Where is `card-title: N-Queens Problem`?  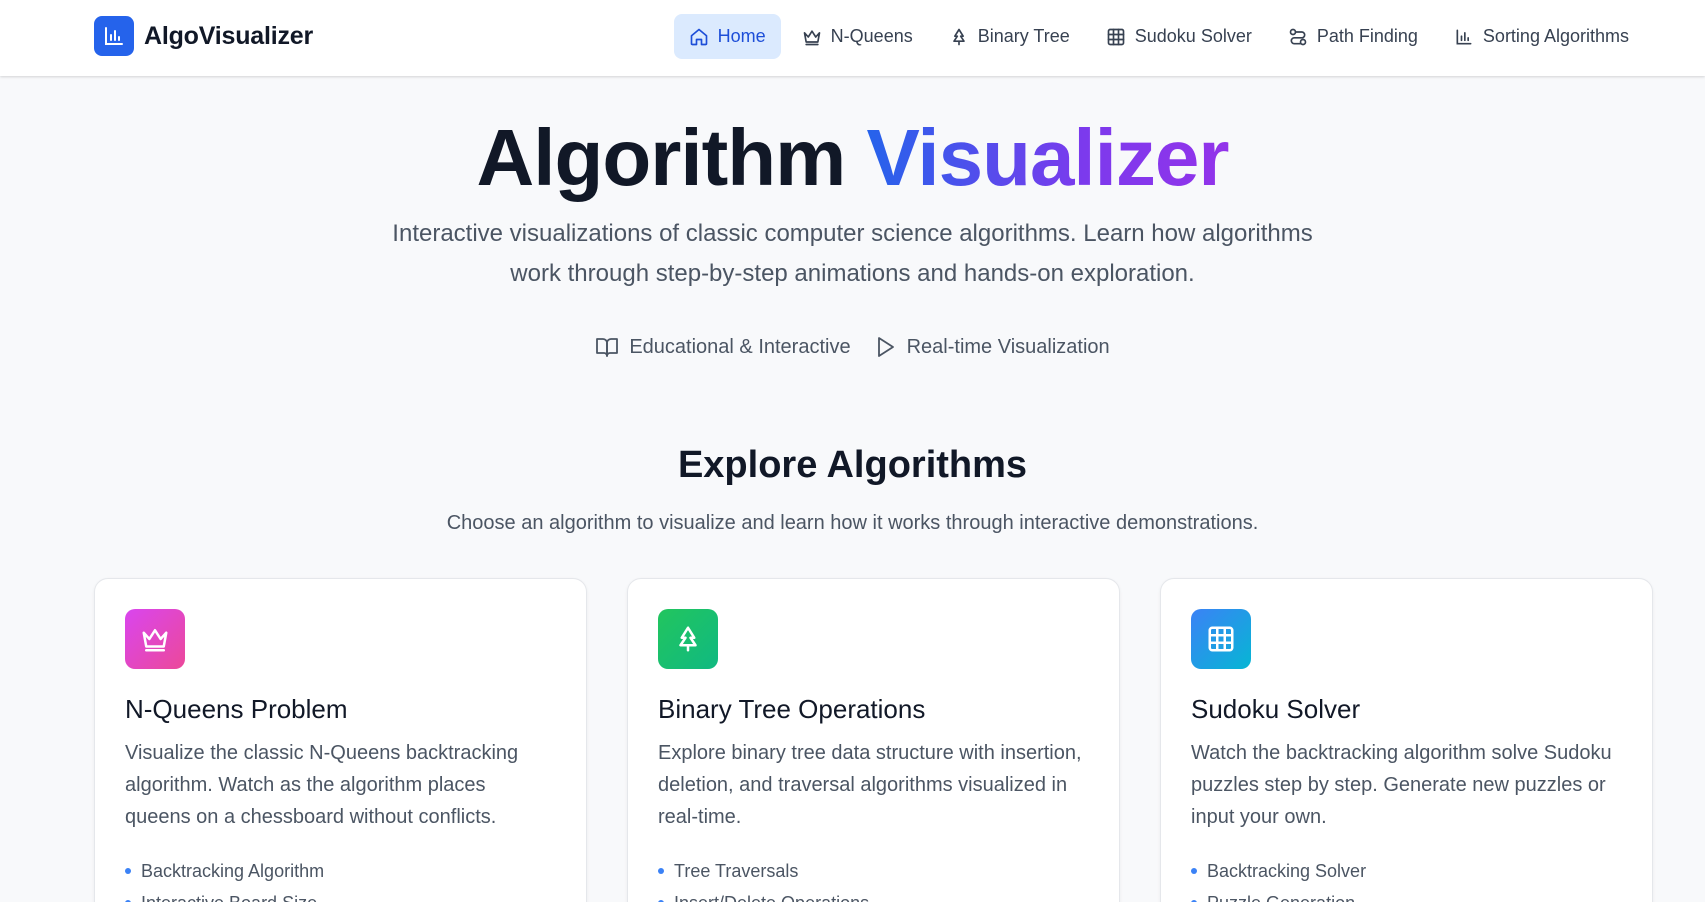 card-title: N-Queens Problem is located at coordinates (236, 709).